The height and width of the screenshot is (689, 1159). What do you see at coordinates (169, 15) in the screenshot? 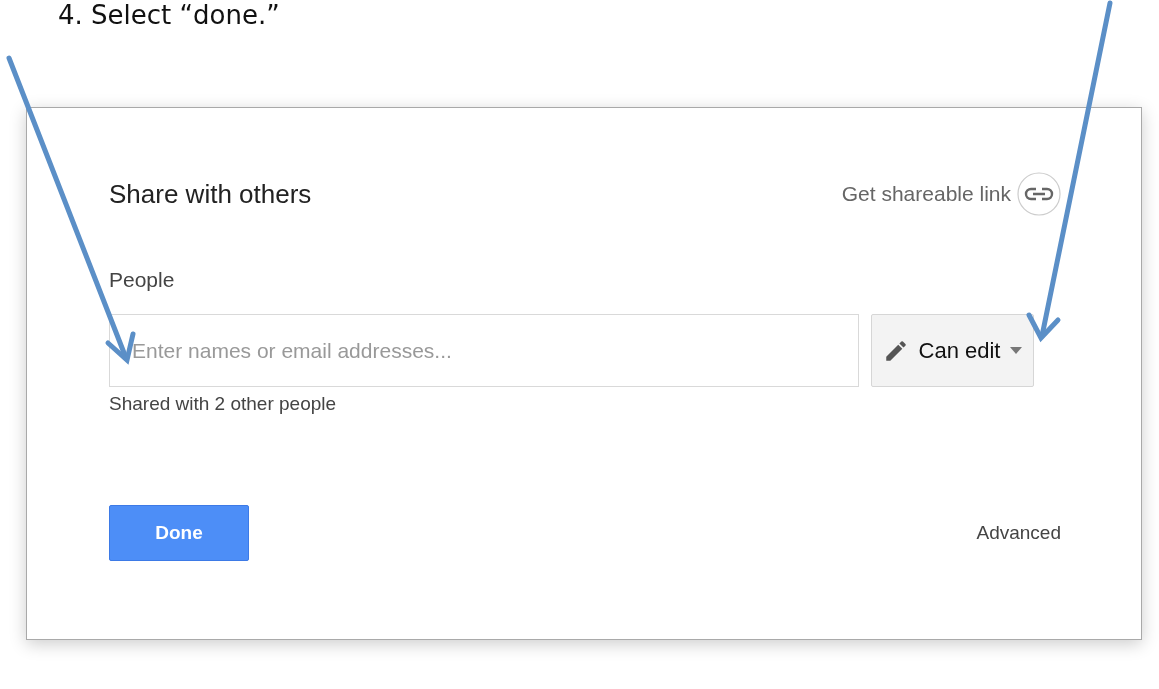
I see `instruction-text: 4. Select “done.”` at bounding box center [169, 15].